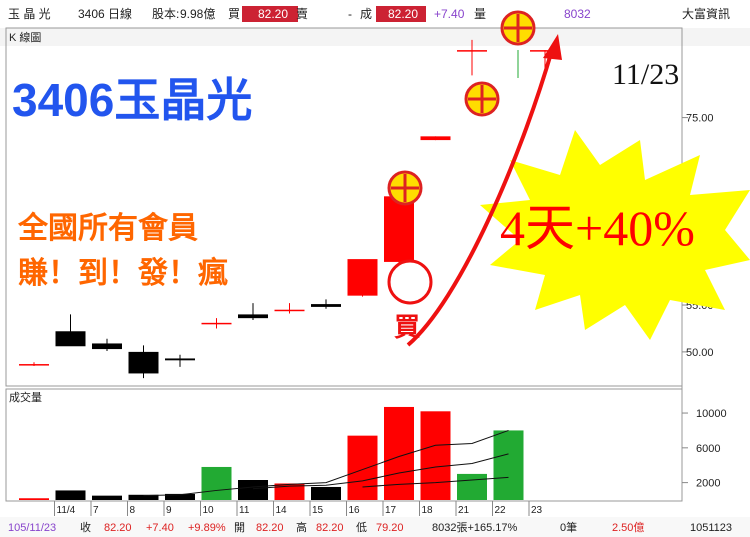 The width and height of the screenshot is (750, 537). I want to click on footer-pct: +9.89%, so click(207, 528).